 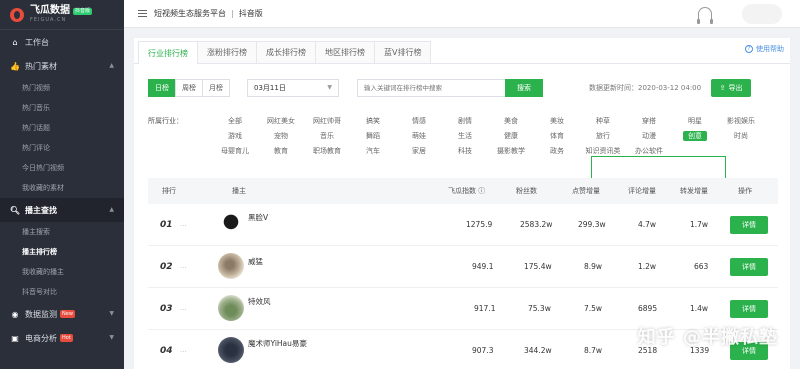 I want to click on export-button: ⇪ 导出, so click(x=731, y=88).